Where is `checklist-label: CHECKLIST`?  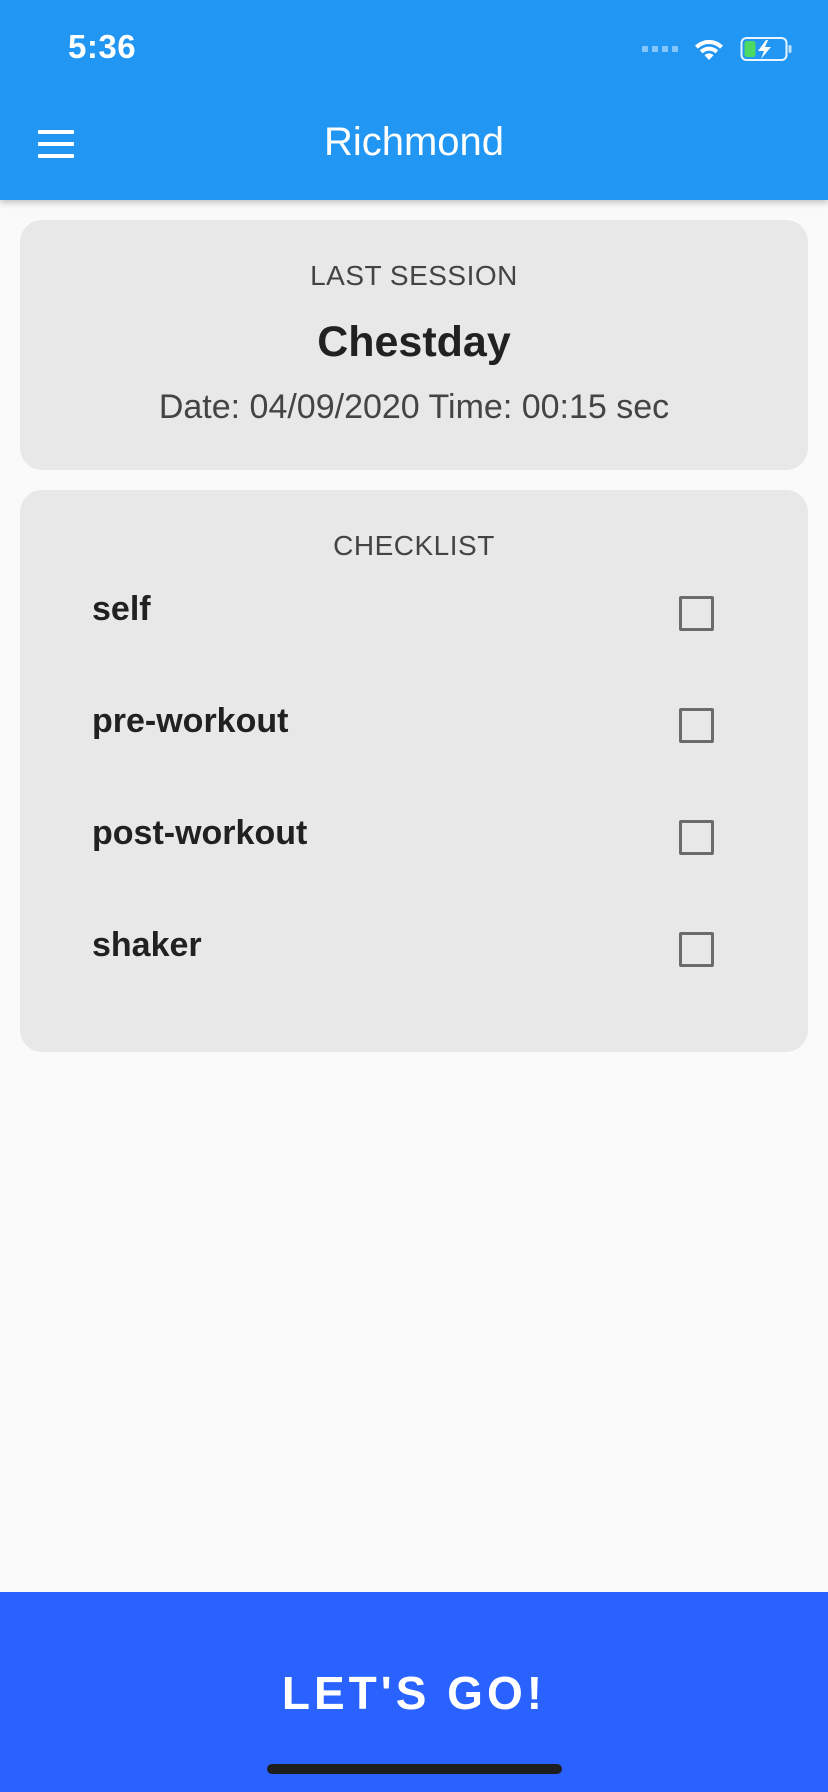 checklist-label: CHECKLIST is located at coordinates (414, 545).